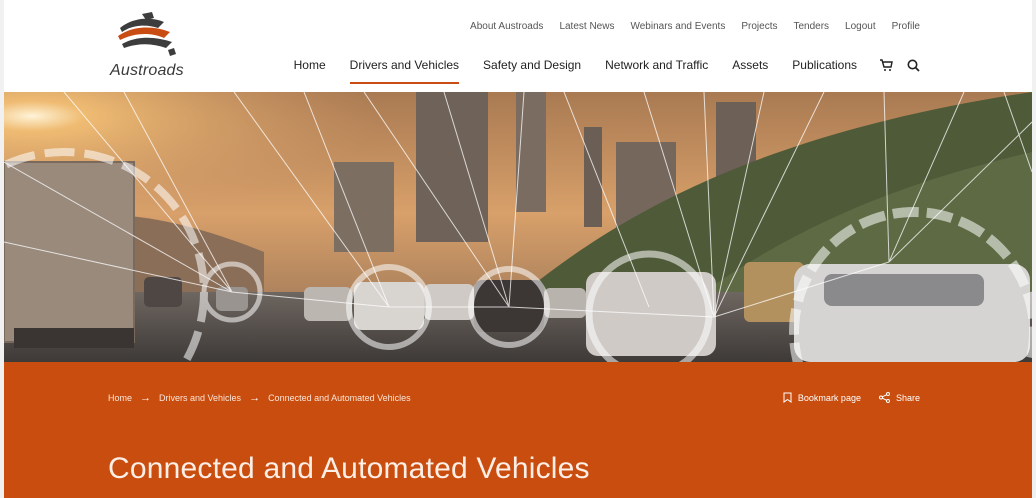 The width and height of the screenshot is (1036, 498). I want to click on nav-item-assets: Assets, so click(750, 65).